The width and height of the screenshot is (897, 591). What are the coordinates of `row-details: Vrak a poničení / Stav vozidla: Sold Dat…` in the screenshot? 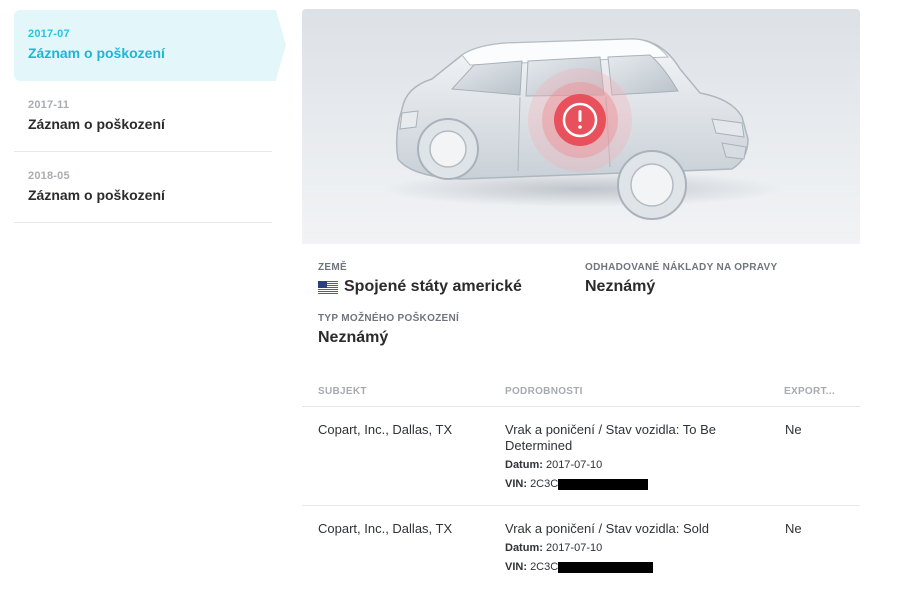 It's located at (625, 548).